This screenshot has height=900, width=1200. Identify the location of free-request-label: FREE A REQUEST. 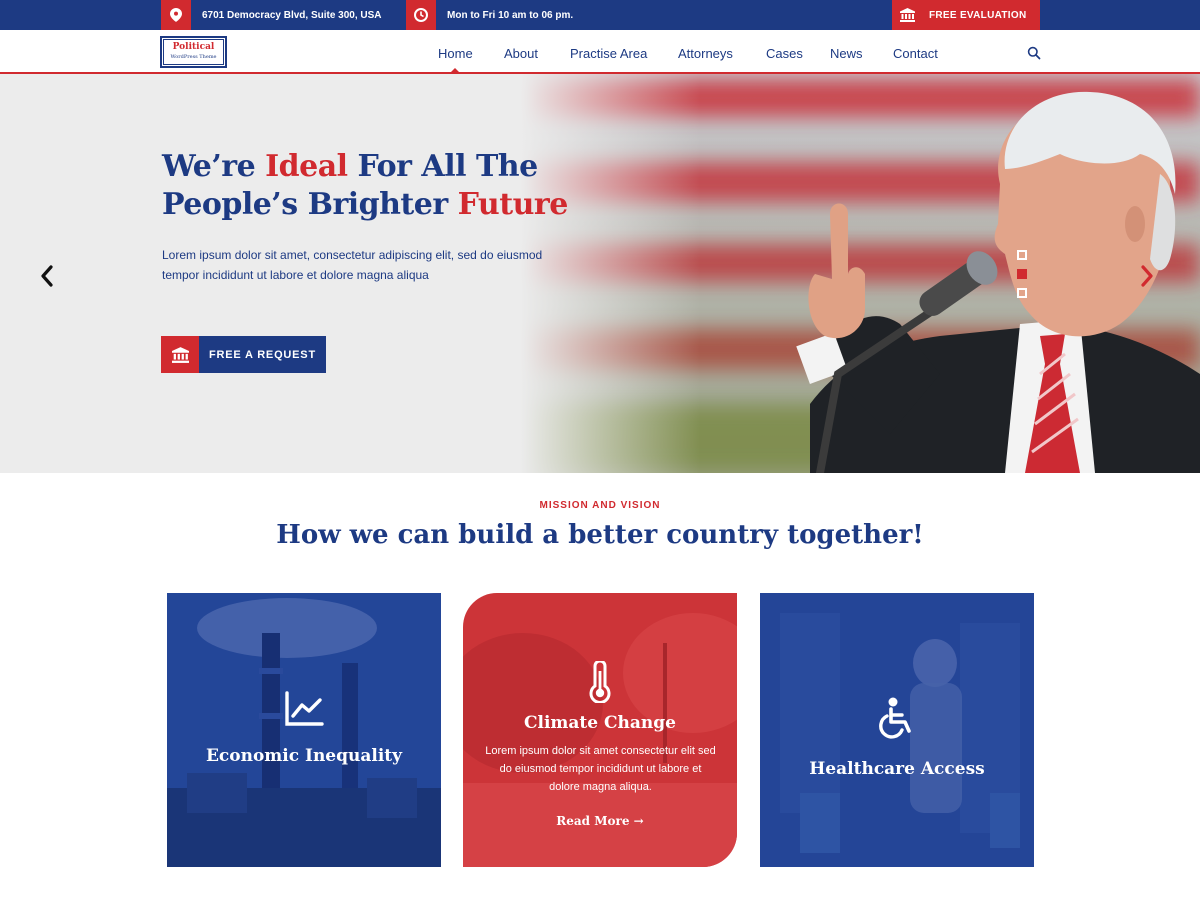
(262, 354).